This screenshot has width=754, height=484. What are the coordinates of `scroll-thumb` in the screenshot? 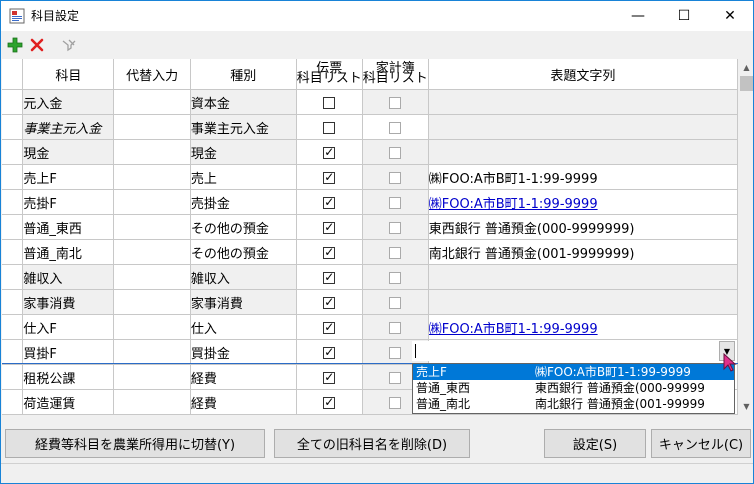 It's located at (746, 83).